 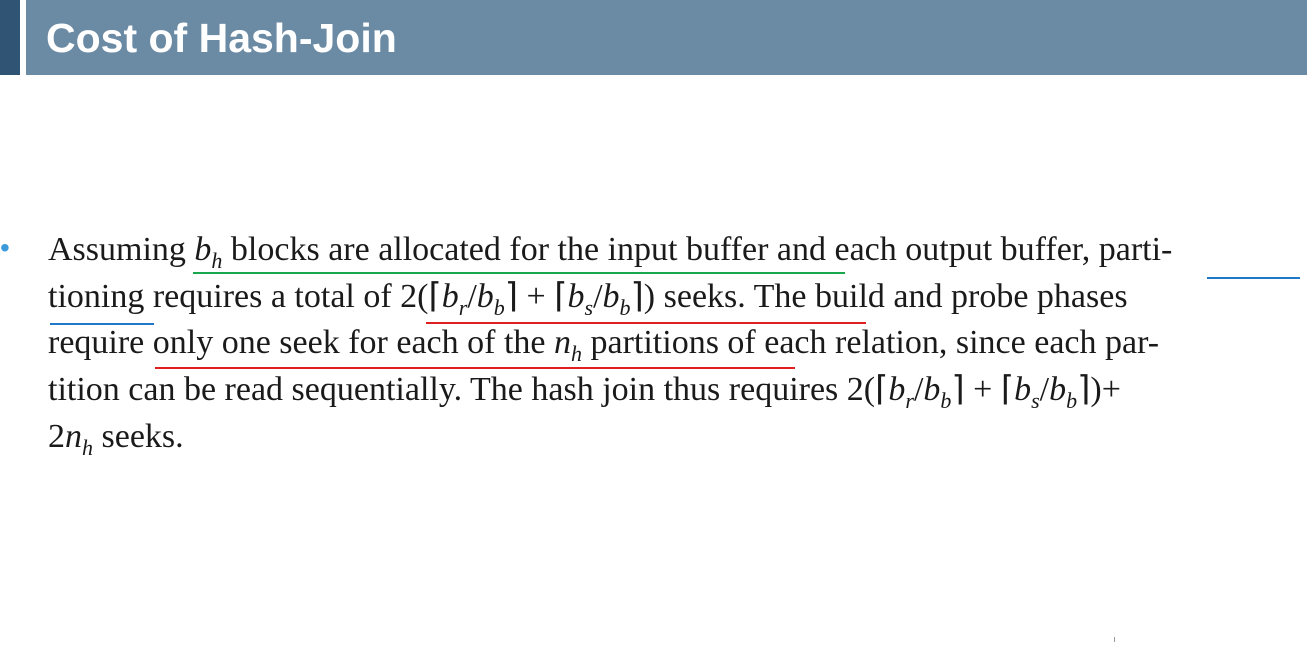 I want to click on text-segment: seeks., so click(x=138, y=436).